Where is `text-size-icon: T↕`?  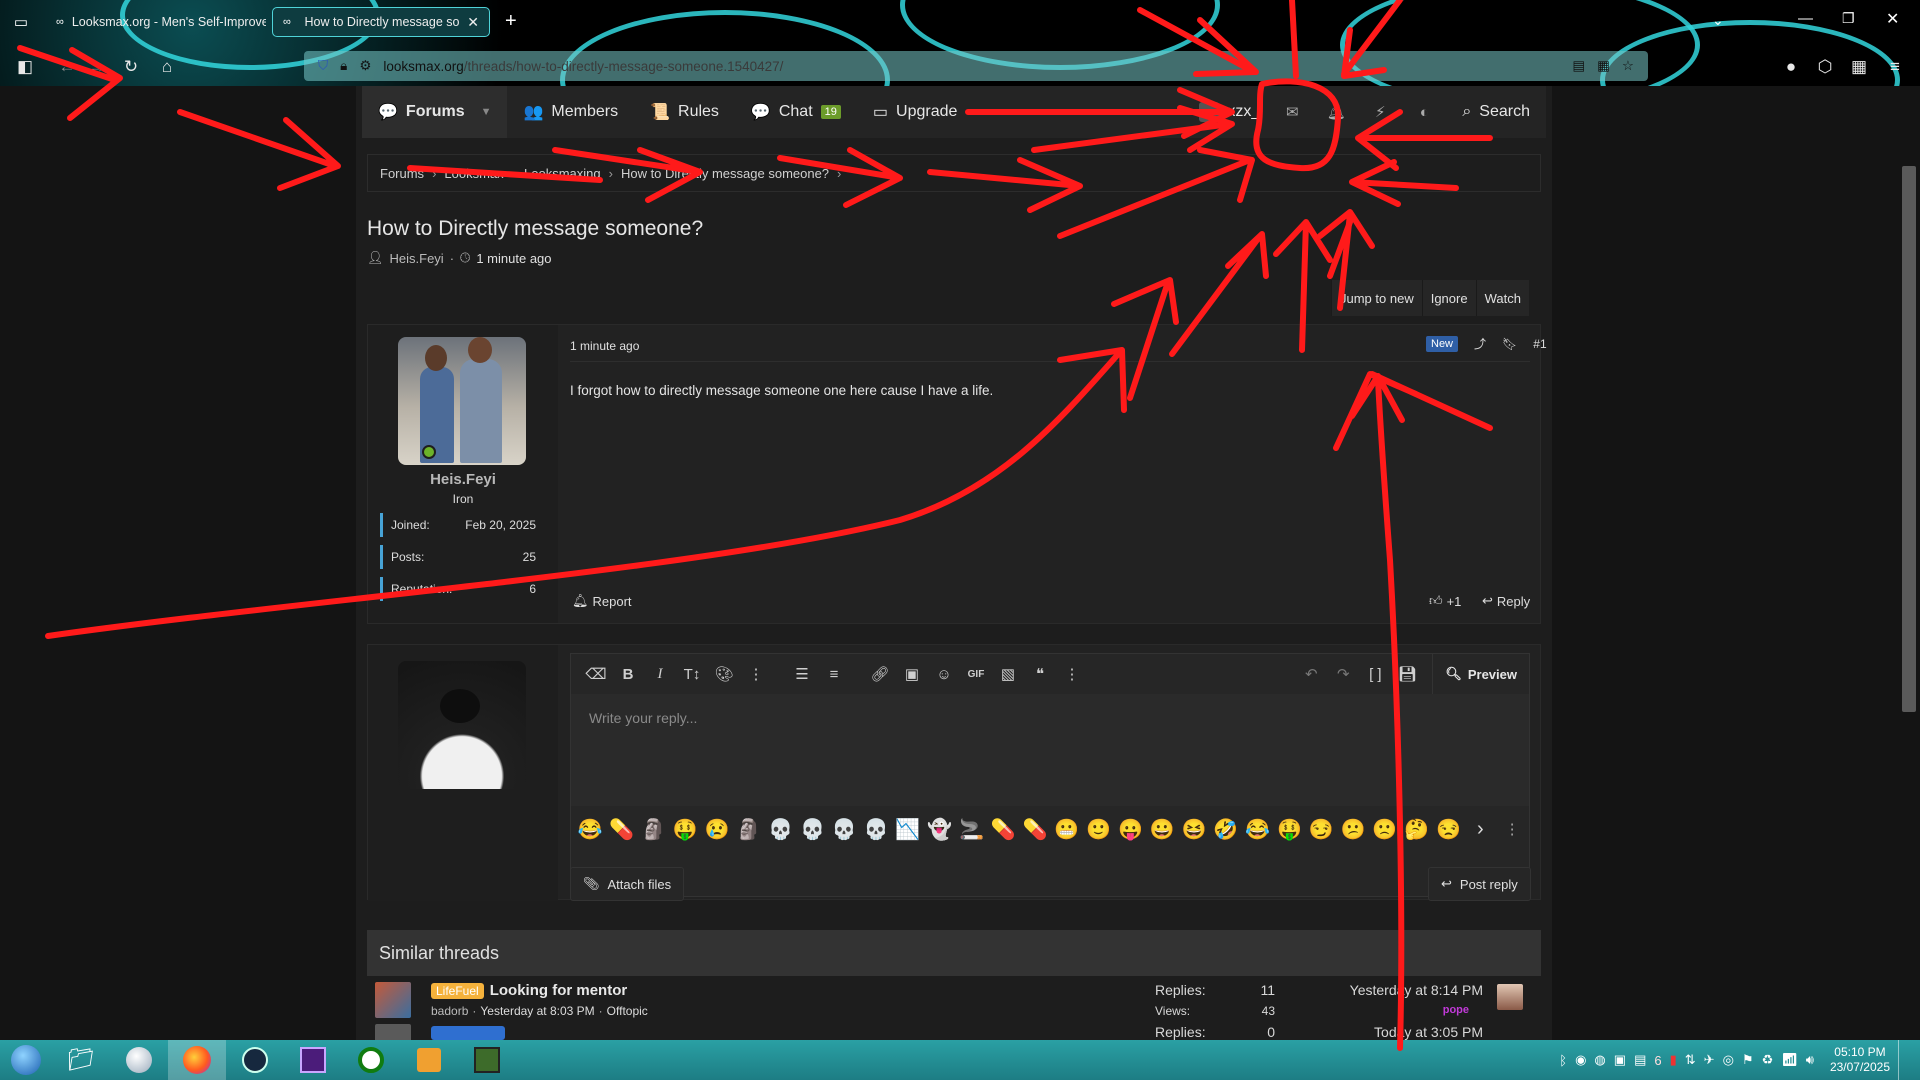 text-size-icon: T↕ is located at coordinates (692, 674).